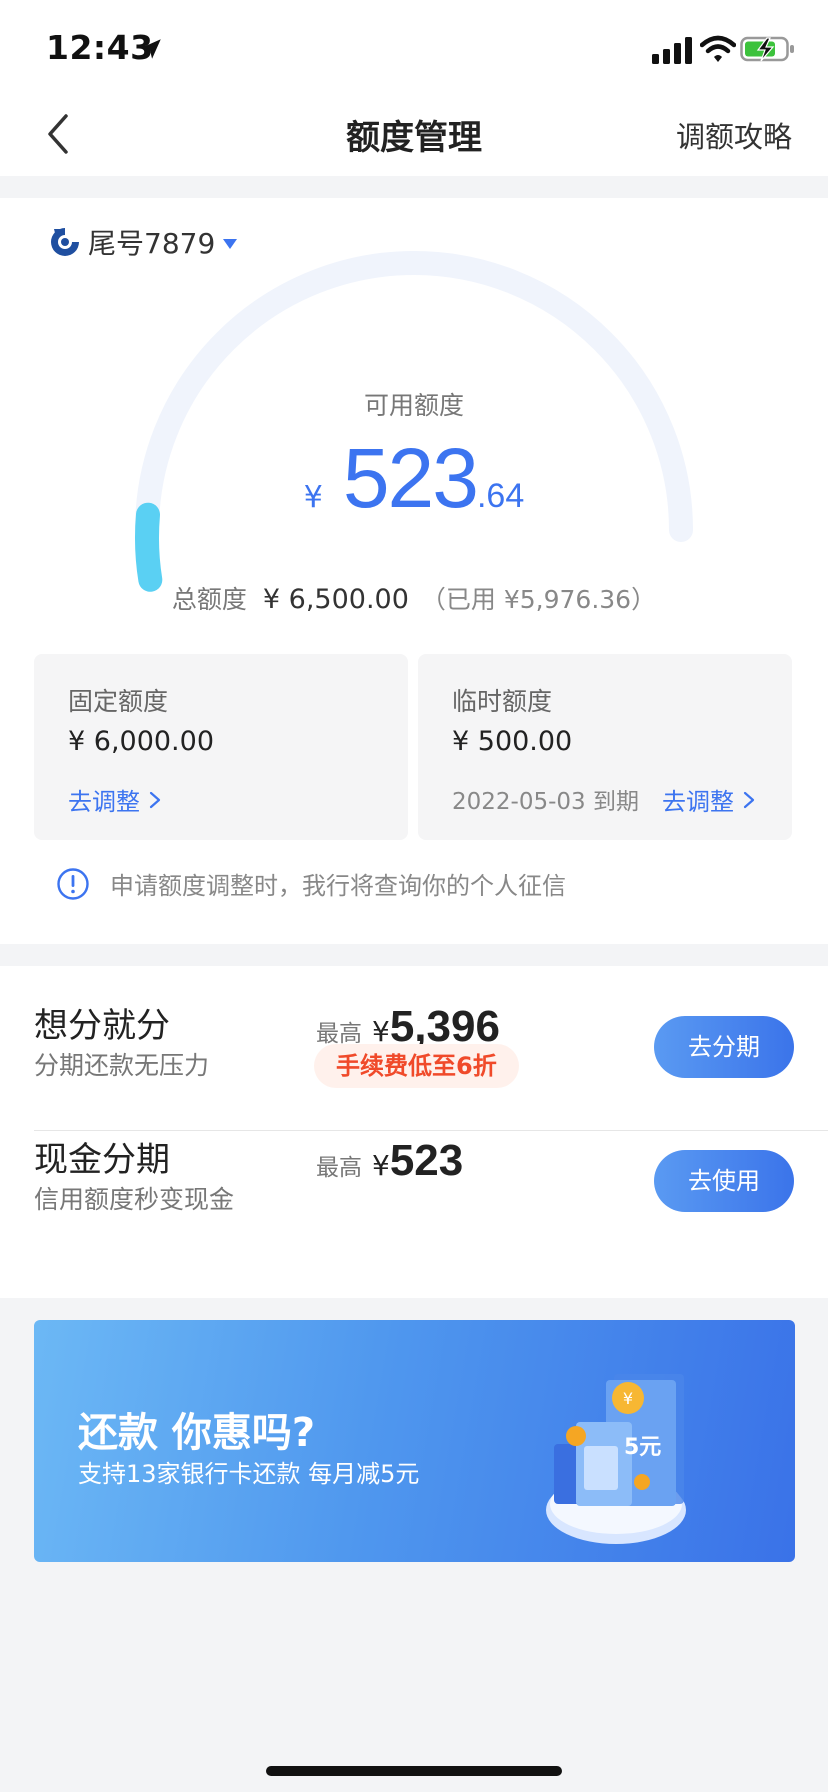 This screenshot has width=828, height=1792. Describe the element at coordinates (502, 701) in the screenshot. I see `temp-credit-label: 临时额度` at that location.